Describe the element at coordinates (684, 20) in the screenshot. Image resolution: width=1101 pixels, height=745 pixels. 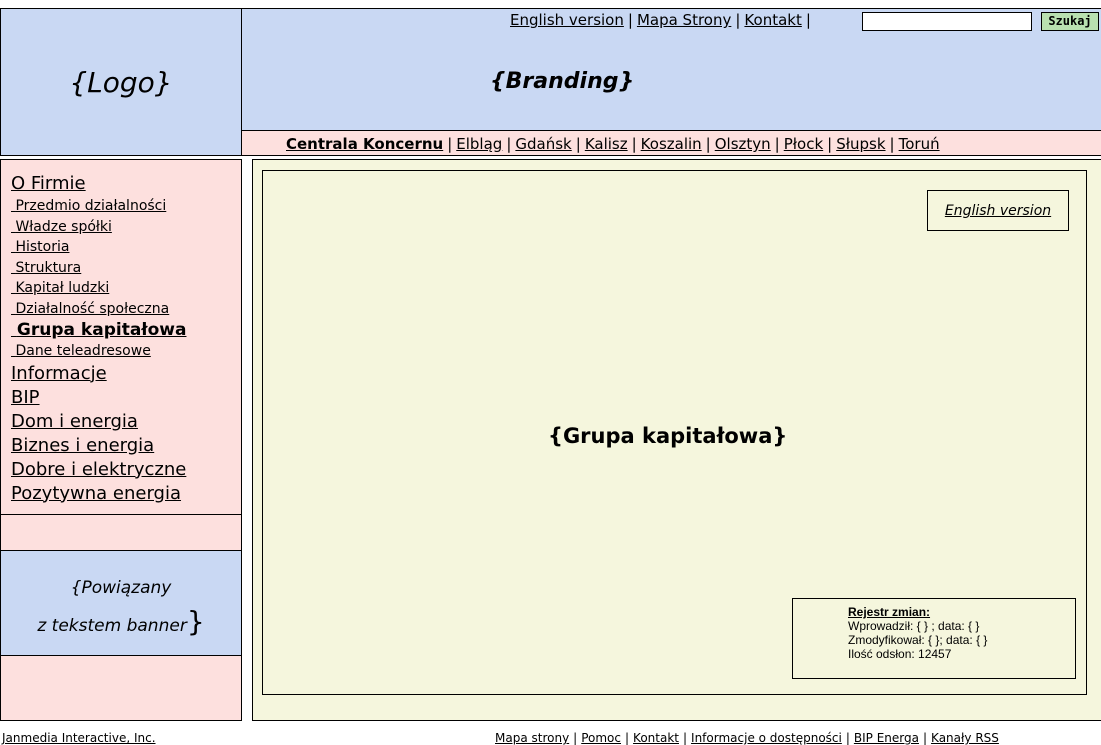
I see `top-link-sitemap: Mapa Strony` at that location.